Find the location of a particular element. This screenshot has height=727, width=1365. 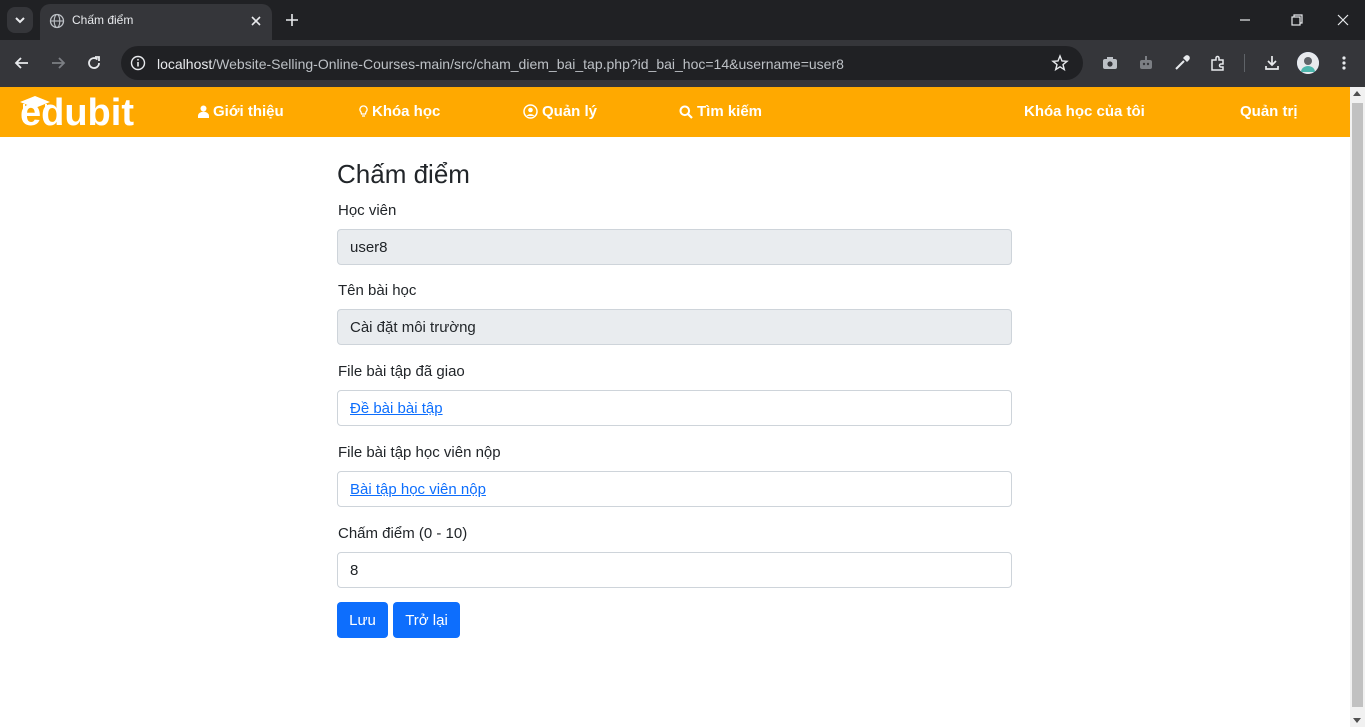

nav-item-khoa-hoc-cua-toi: Khóa học của tôi is located at coordinates (1084, 111).